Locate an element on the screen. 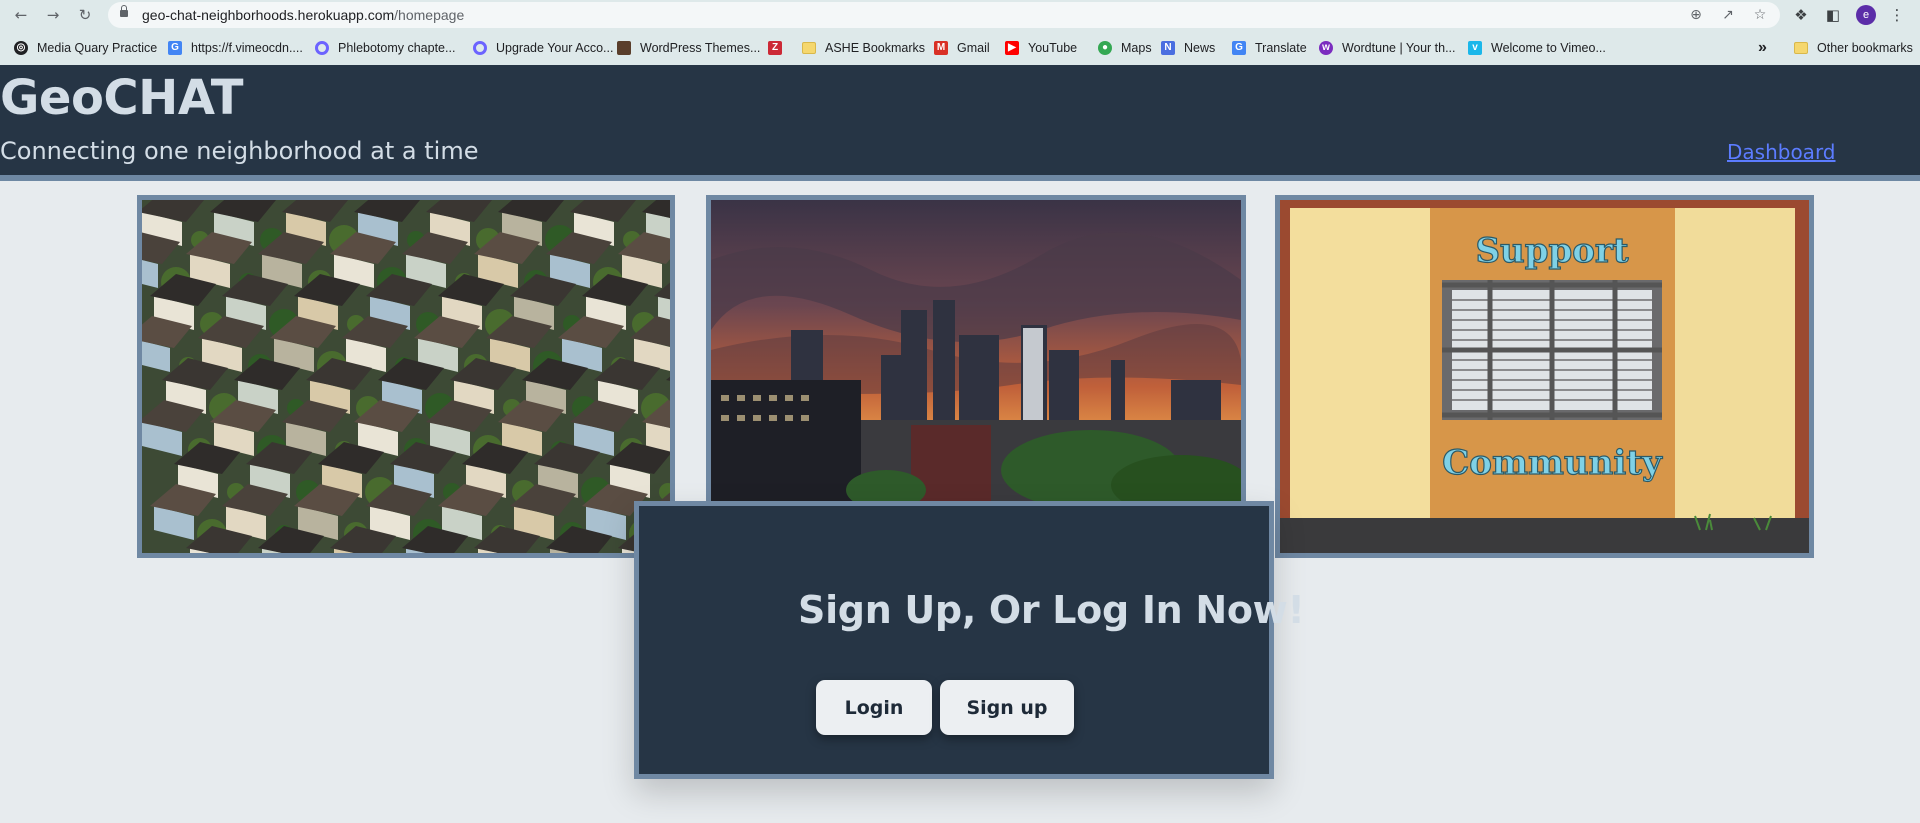  bookmark-label: YouTube is located at coordinates (1053, 48).